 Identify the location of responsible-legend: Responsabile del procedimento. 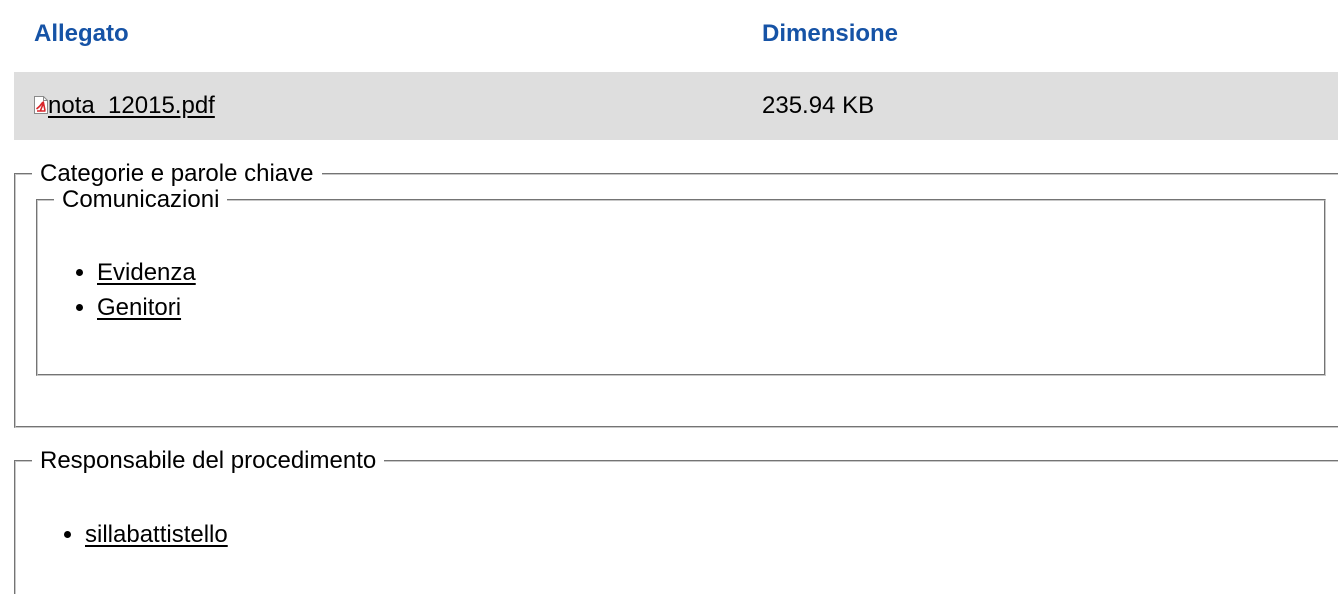
(208, 460).